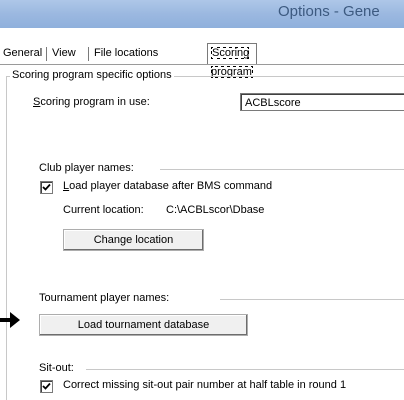 The width and height of the screenshot is (404, 400). What do you see at coordinates (10, 320) in the screenshot?
I see `right-arrow-icon` at bounding box center [10, 320].